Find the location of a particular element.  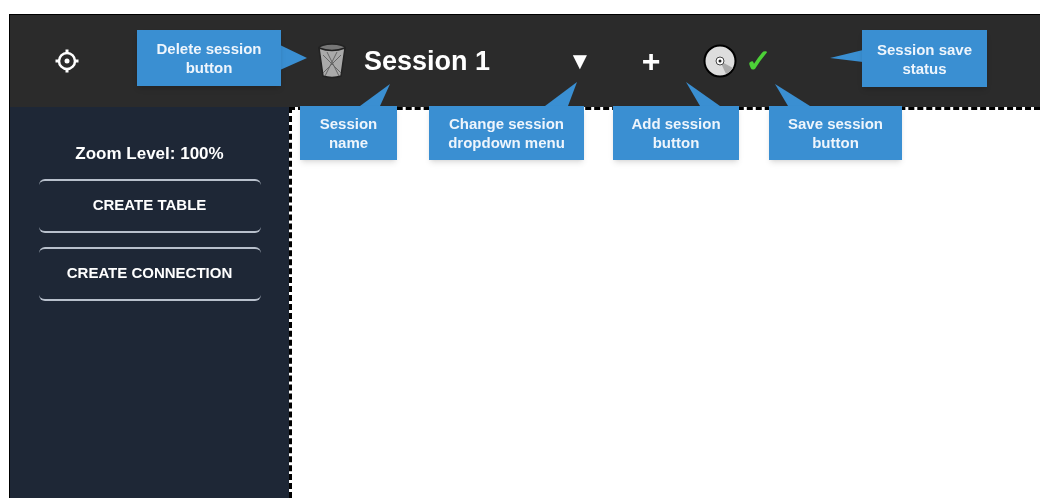

dropdown-button: ▼ is located at coordinates (580, 61).